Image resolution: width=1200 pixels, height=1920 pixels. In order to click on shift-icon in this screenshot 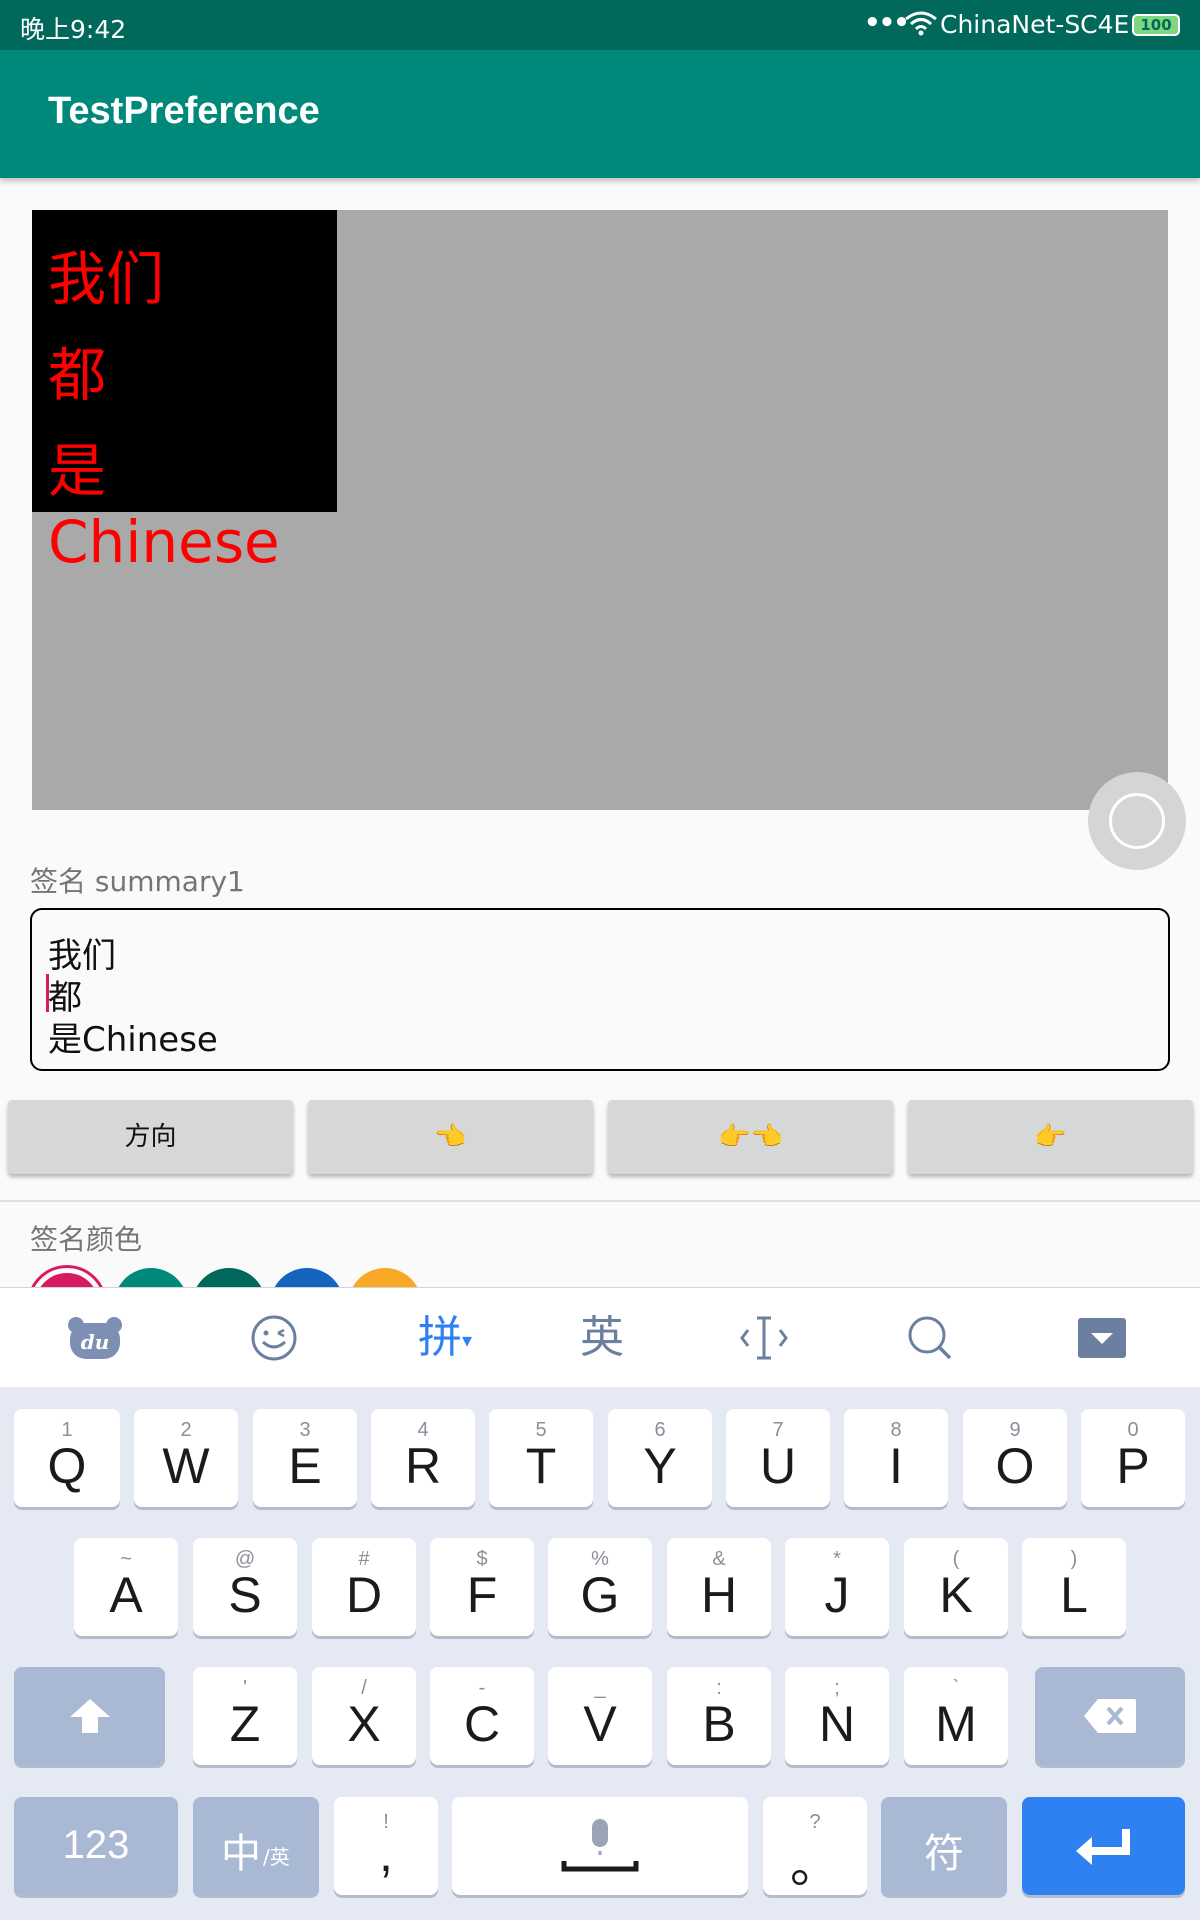, I will do `click(90, 1716)`.